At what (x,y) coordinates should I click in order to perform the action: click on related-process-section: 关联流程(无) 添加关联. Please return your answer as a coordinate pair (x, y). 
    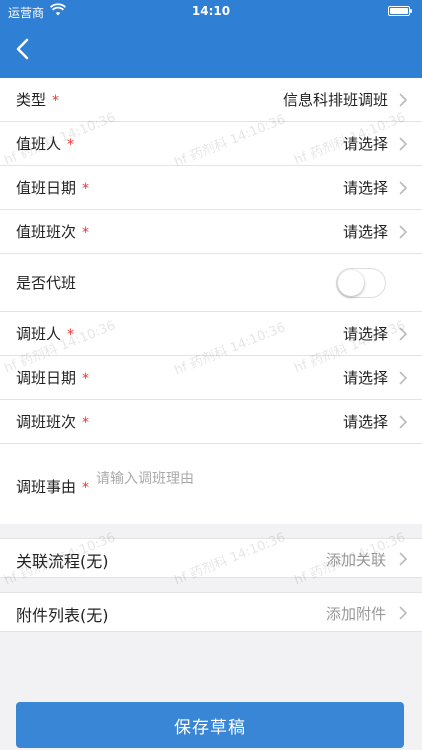
    Looking at the image, I should click on (211, 558).